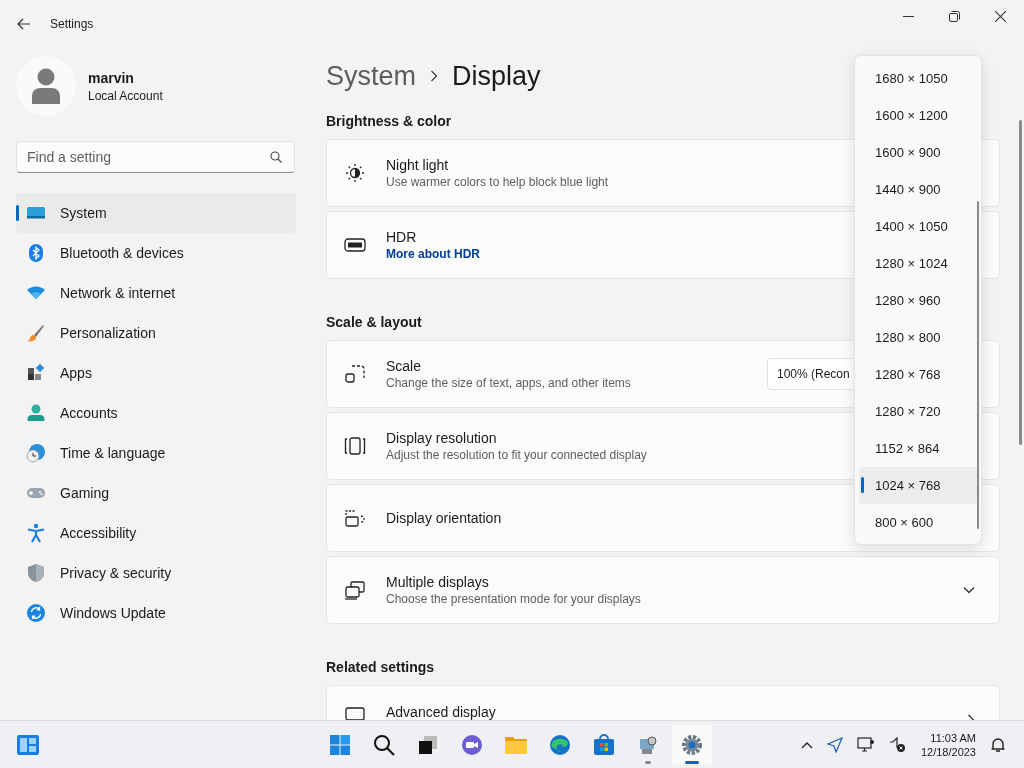 This screenshot has width=1024, height=768. Describe the element at coordinates (156, 293) in the screenshot. I see `nav-item: Network & internet` at that location.